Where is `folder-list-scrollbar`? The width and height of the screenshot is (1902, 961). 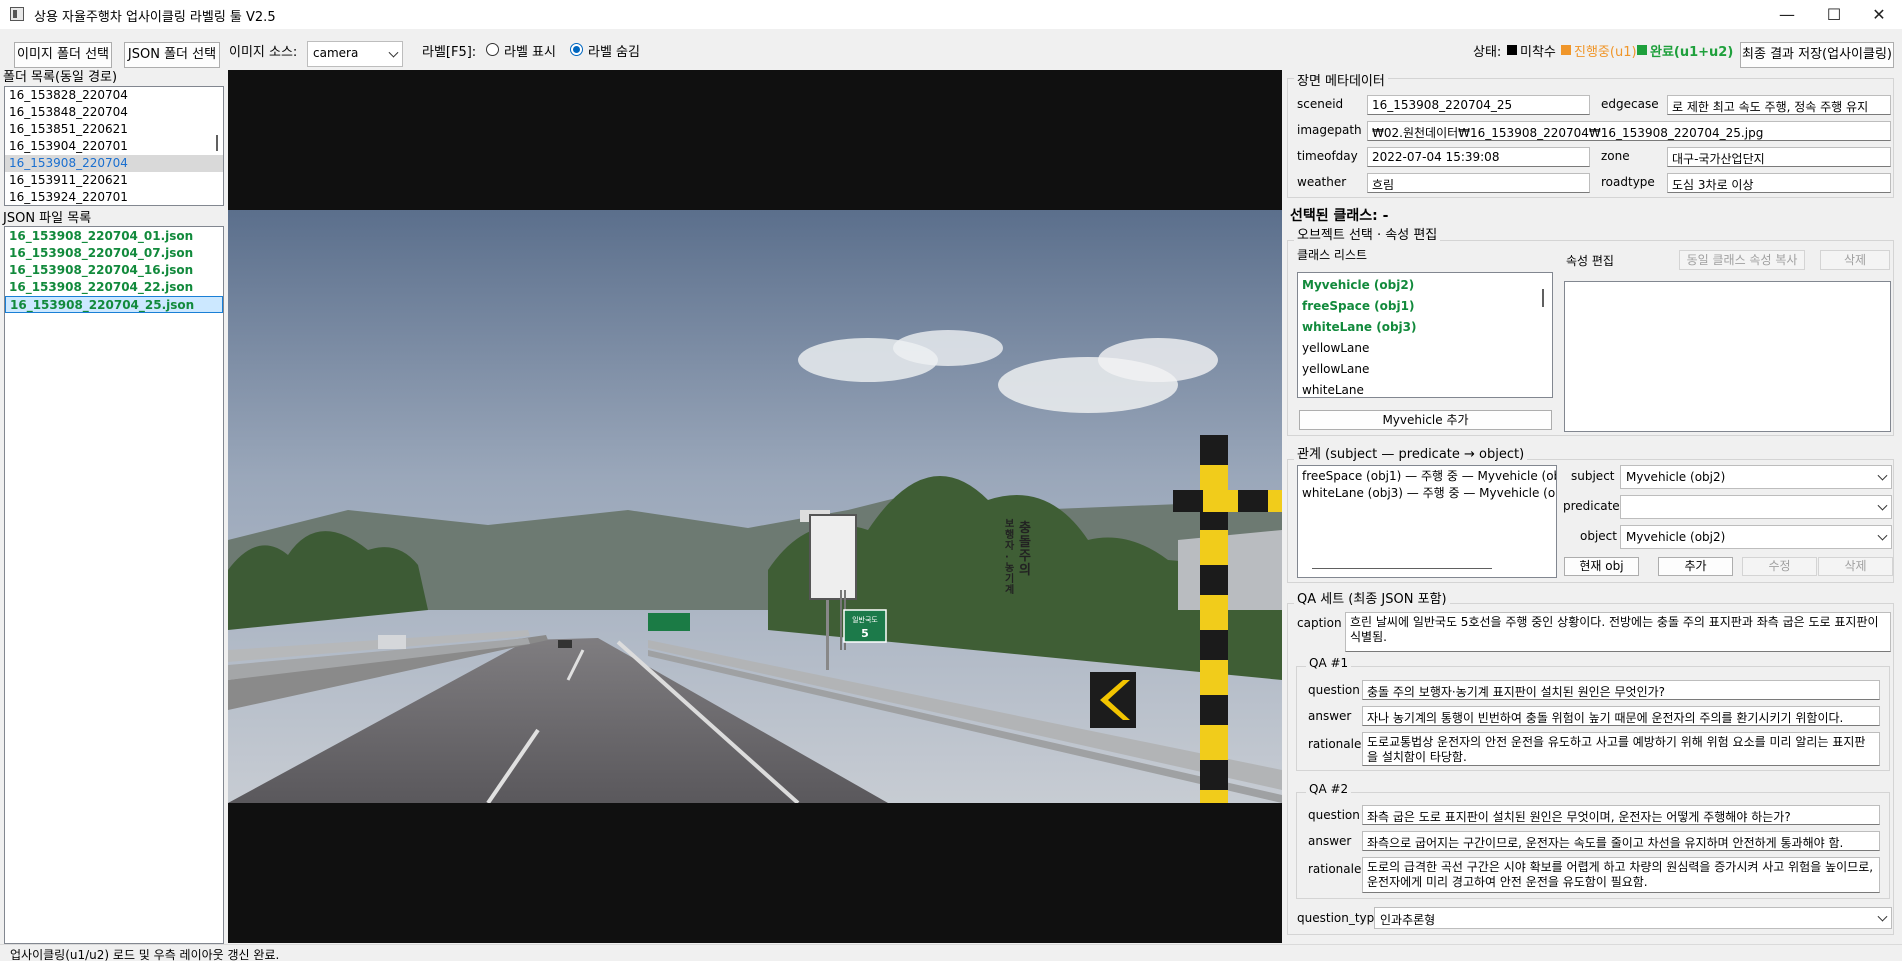 folder-list-scrollbar is located at coordinates (217, 143).